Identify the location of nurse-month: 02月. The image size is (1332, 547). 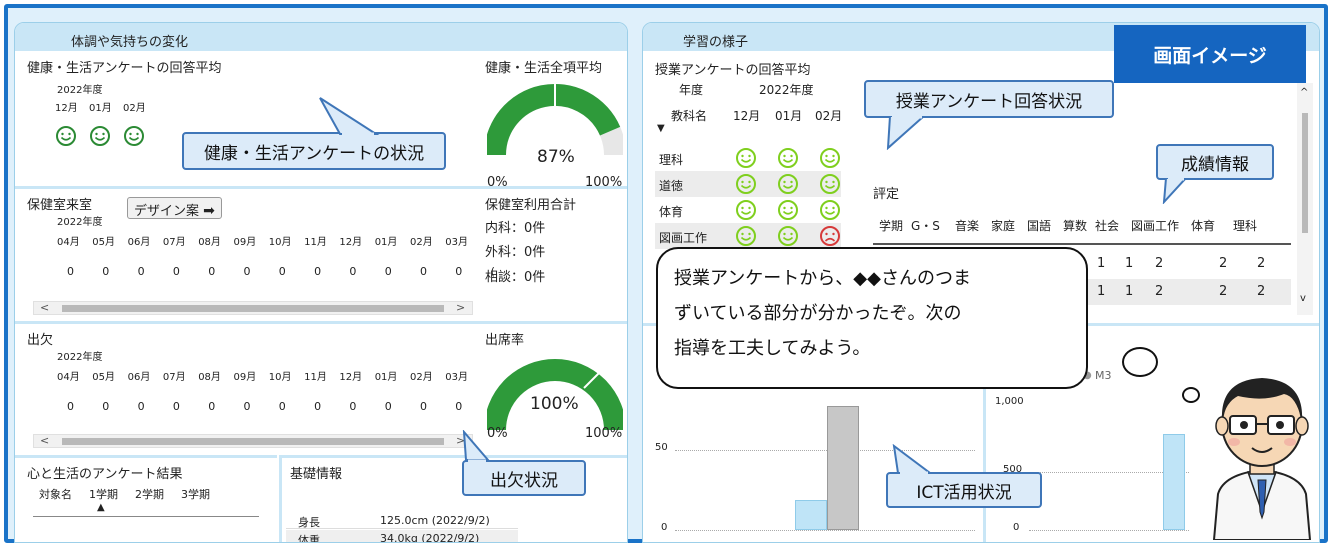
(421, 242).